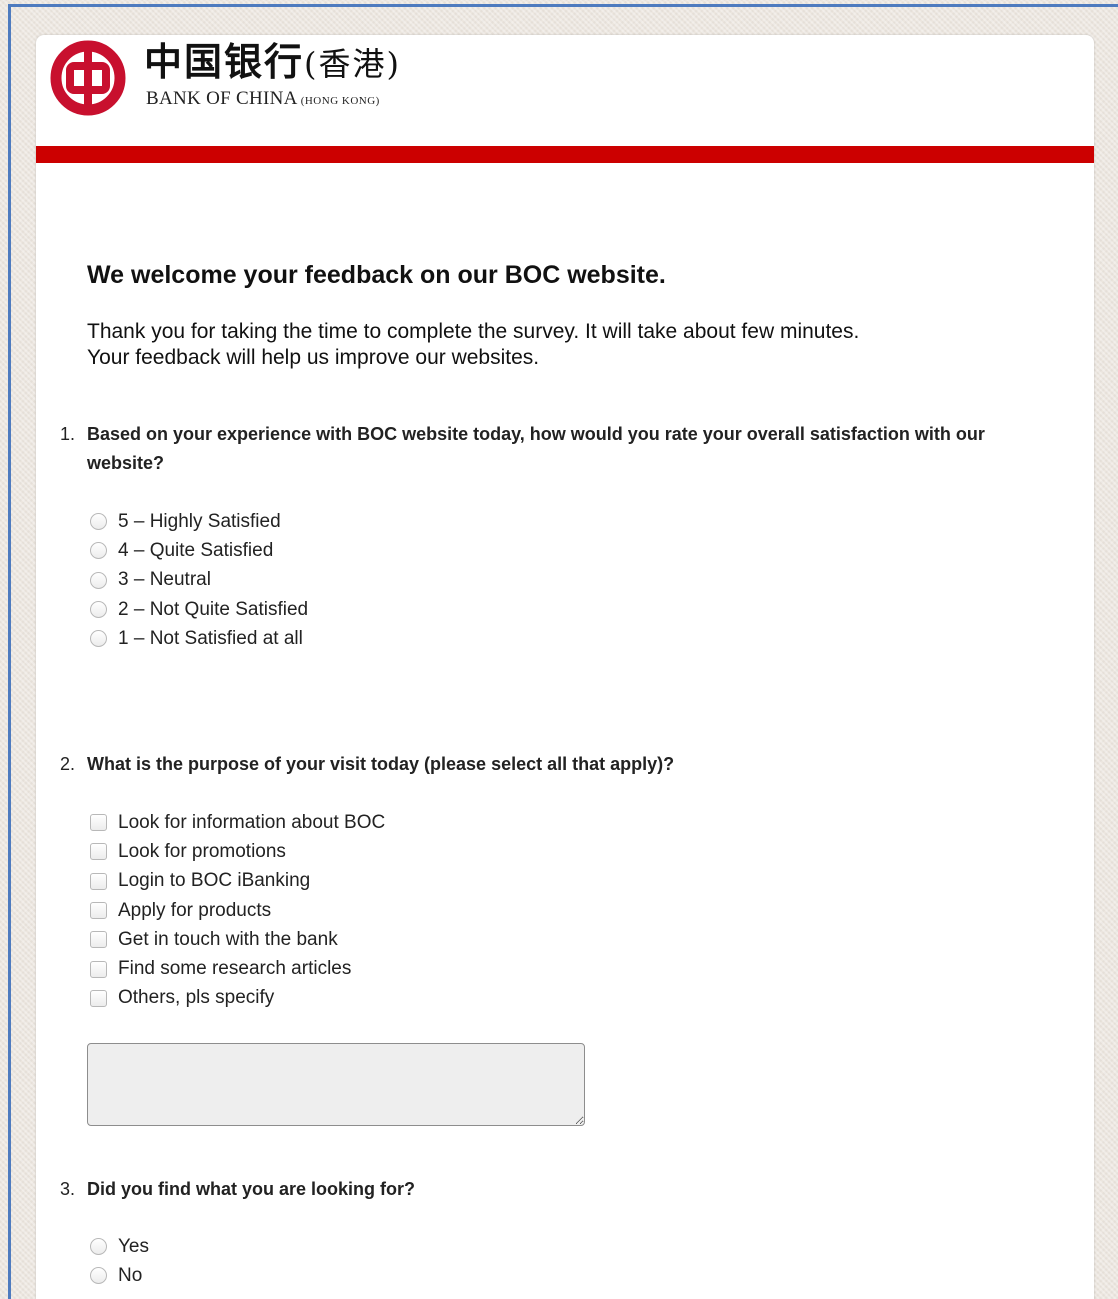 The height and width of the screenshot is (1299, 1118). I want to click on q2-option-others: Others, pls specify, so click(237, 998).